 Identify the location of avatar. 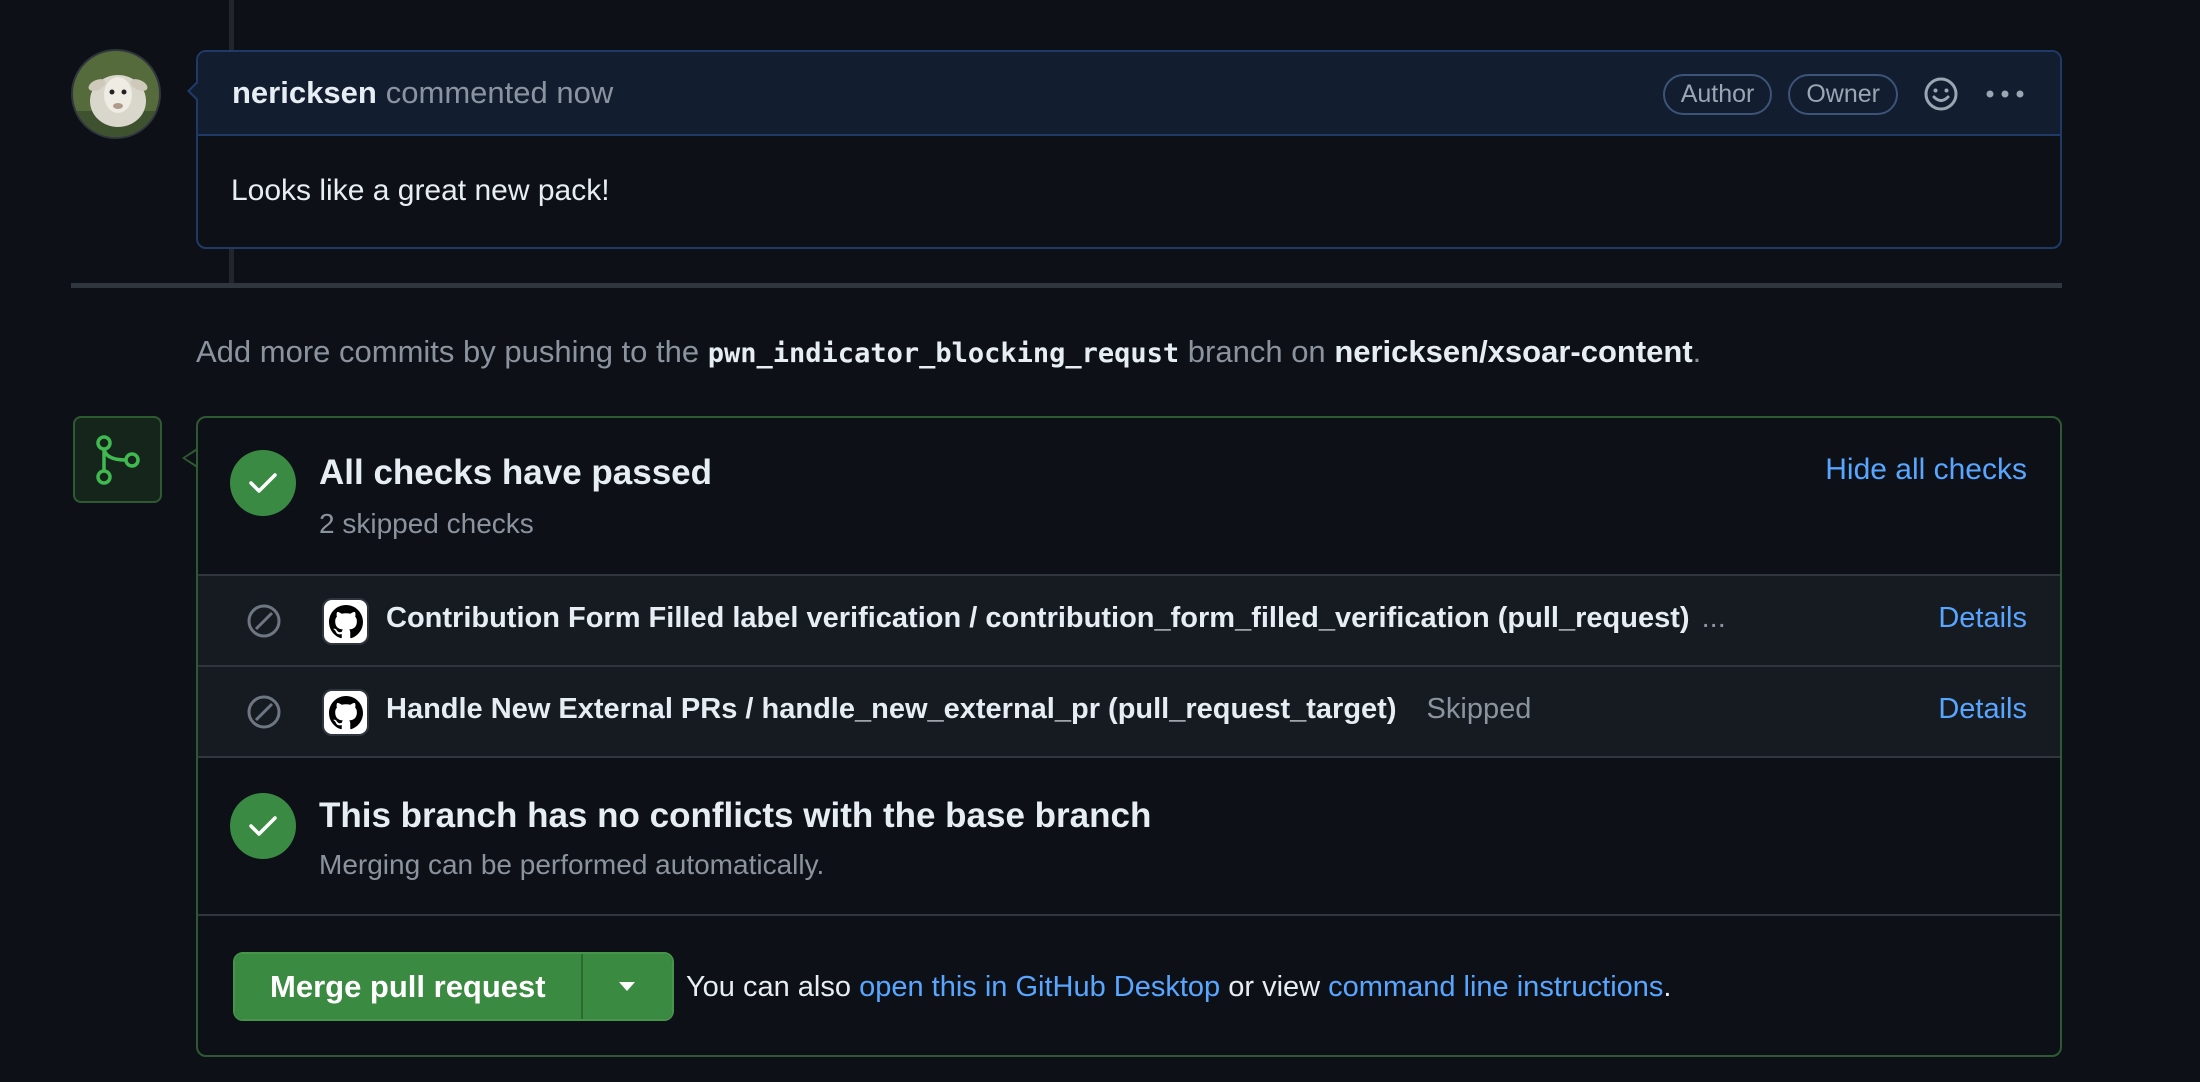
(116, 94).